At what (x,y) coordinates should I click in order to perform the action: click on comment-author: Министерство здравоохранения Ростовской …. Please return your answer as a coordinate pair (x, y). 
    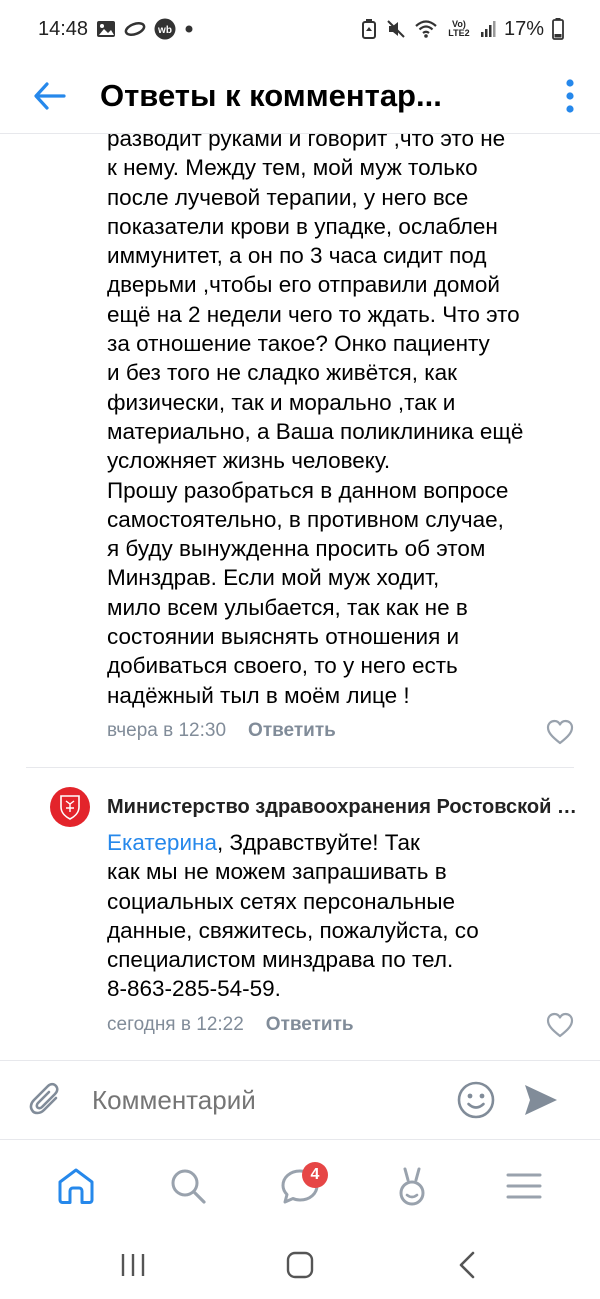
    Looking at the image, I should click on (342, 807).